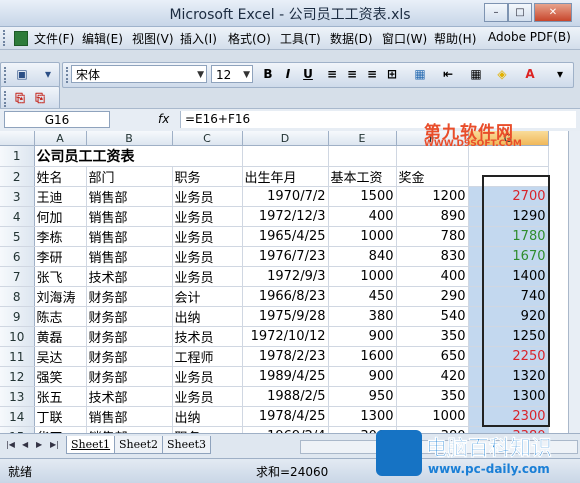  I want to click on cell: 1972/9/3, so click(285, 276).